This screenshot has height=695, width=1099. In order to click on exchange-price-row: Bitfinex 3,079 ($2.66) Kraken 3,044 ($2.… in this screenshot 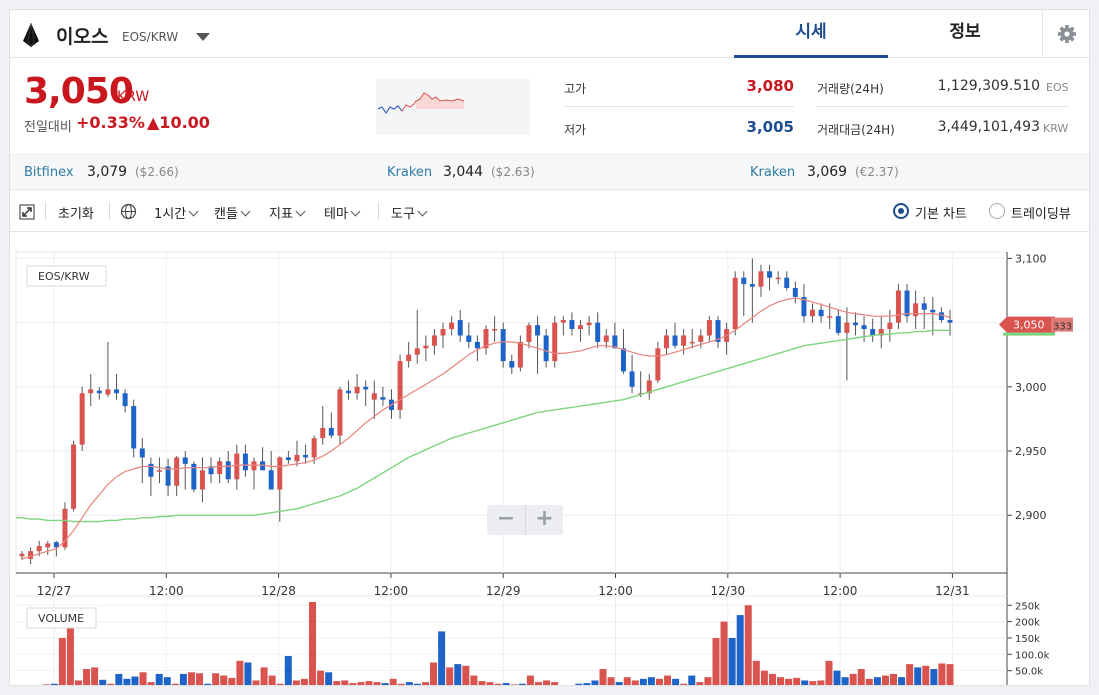, I will do `click(549, 172)`.